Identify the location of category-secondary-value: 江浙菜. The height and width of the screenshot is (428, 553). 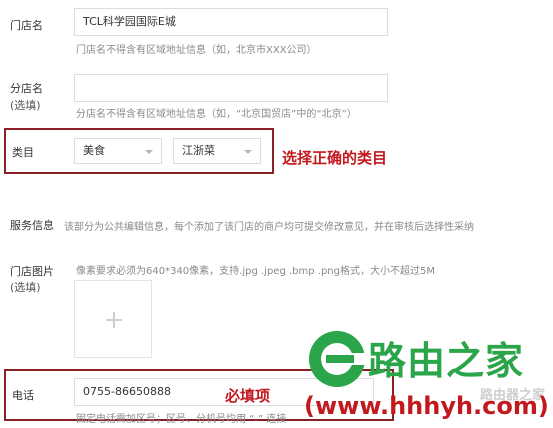
(198, 150).